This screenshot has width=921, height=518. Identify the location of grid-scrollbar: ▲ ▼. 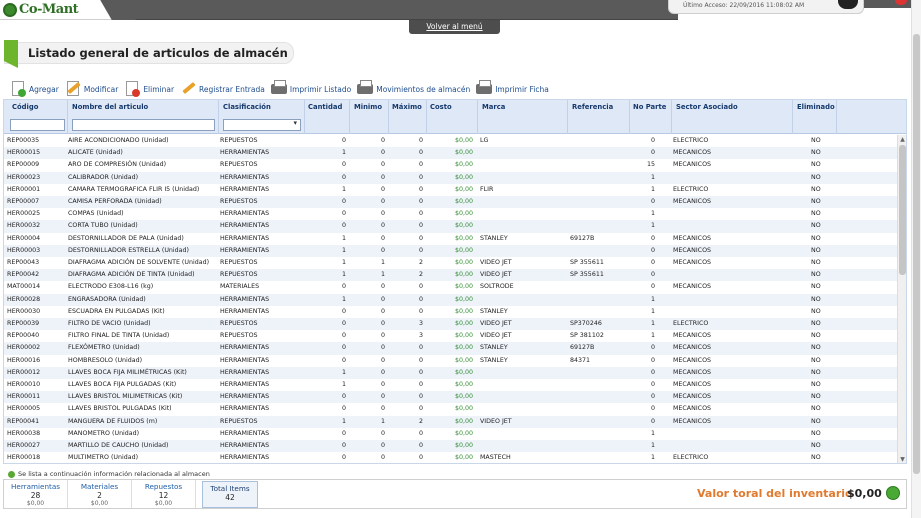
(901, 299).